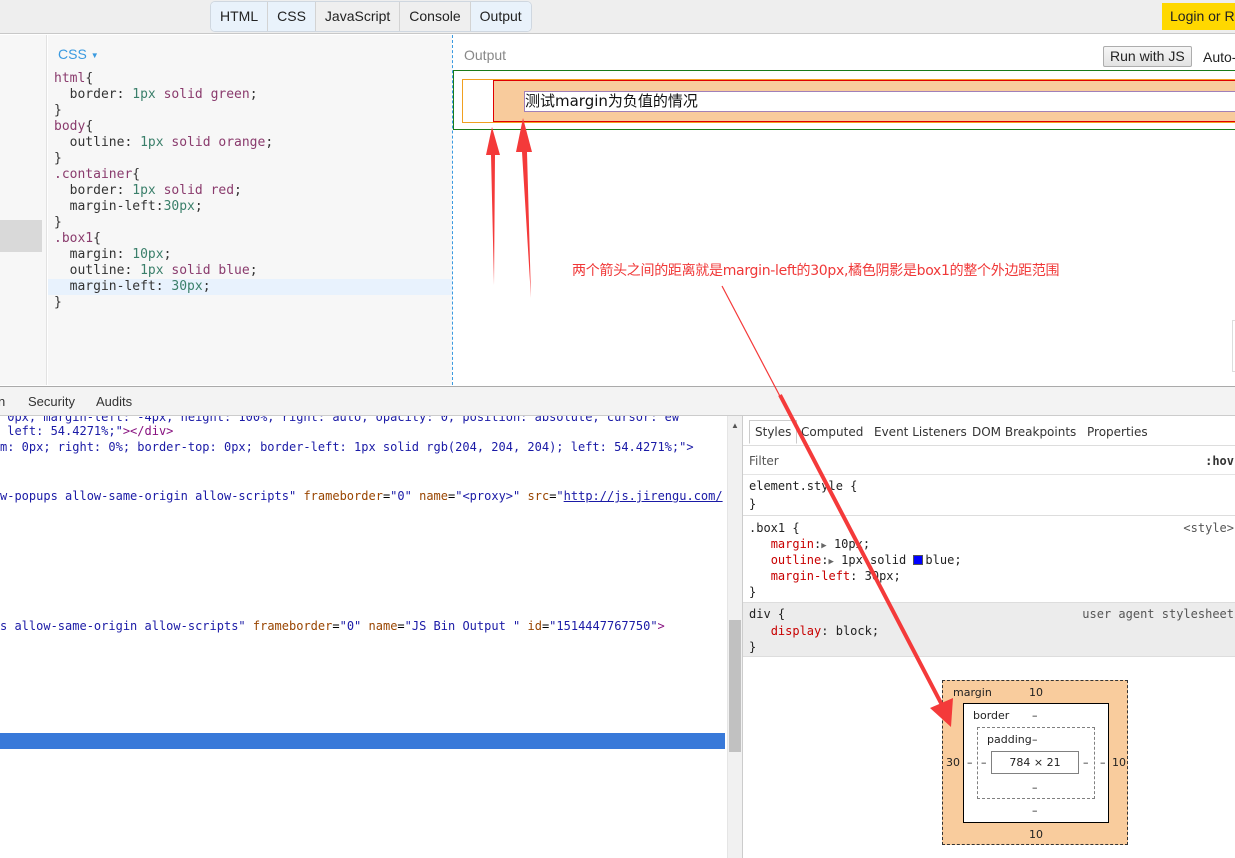 This screenshot has width=1235, height=858. I want to click on tab-properties: Properties, so click(1117, 432).